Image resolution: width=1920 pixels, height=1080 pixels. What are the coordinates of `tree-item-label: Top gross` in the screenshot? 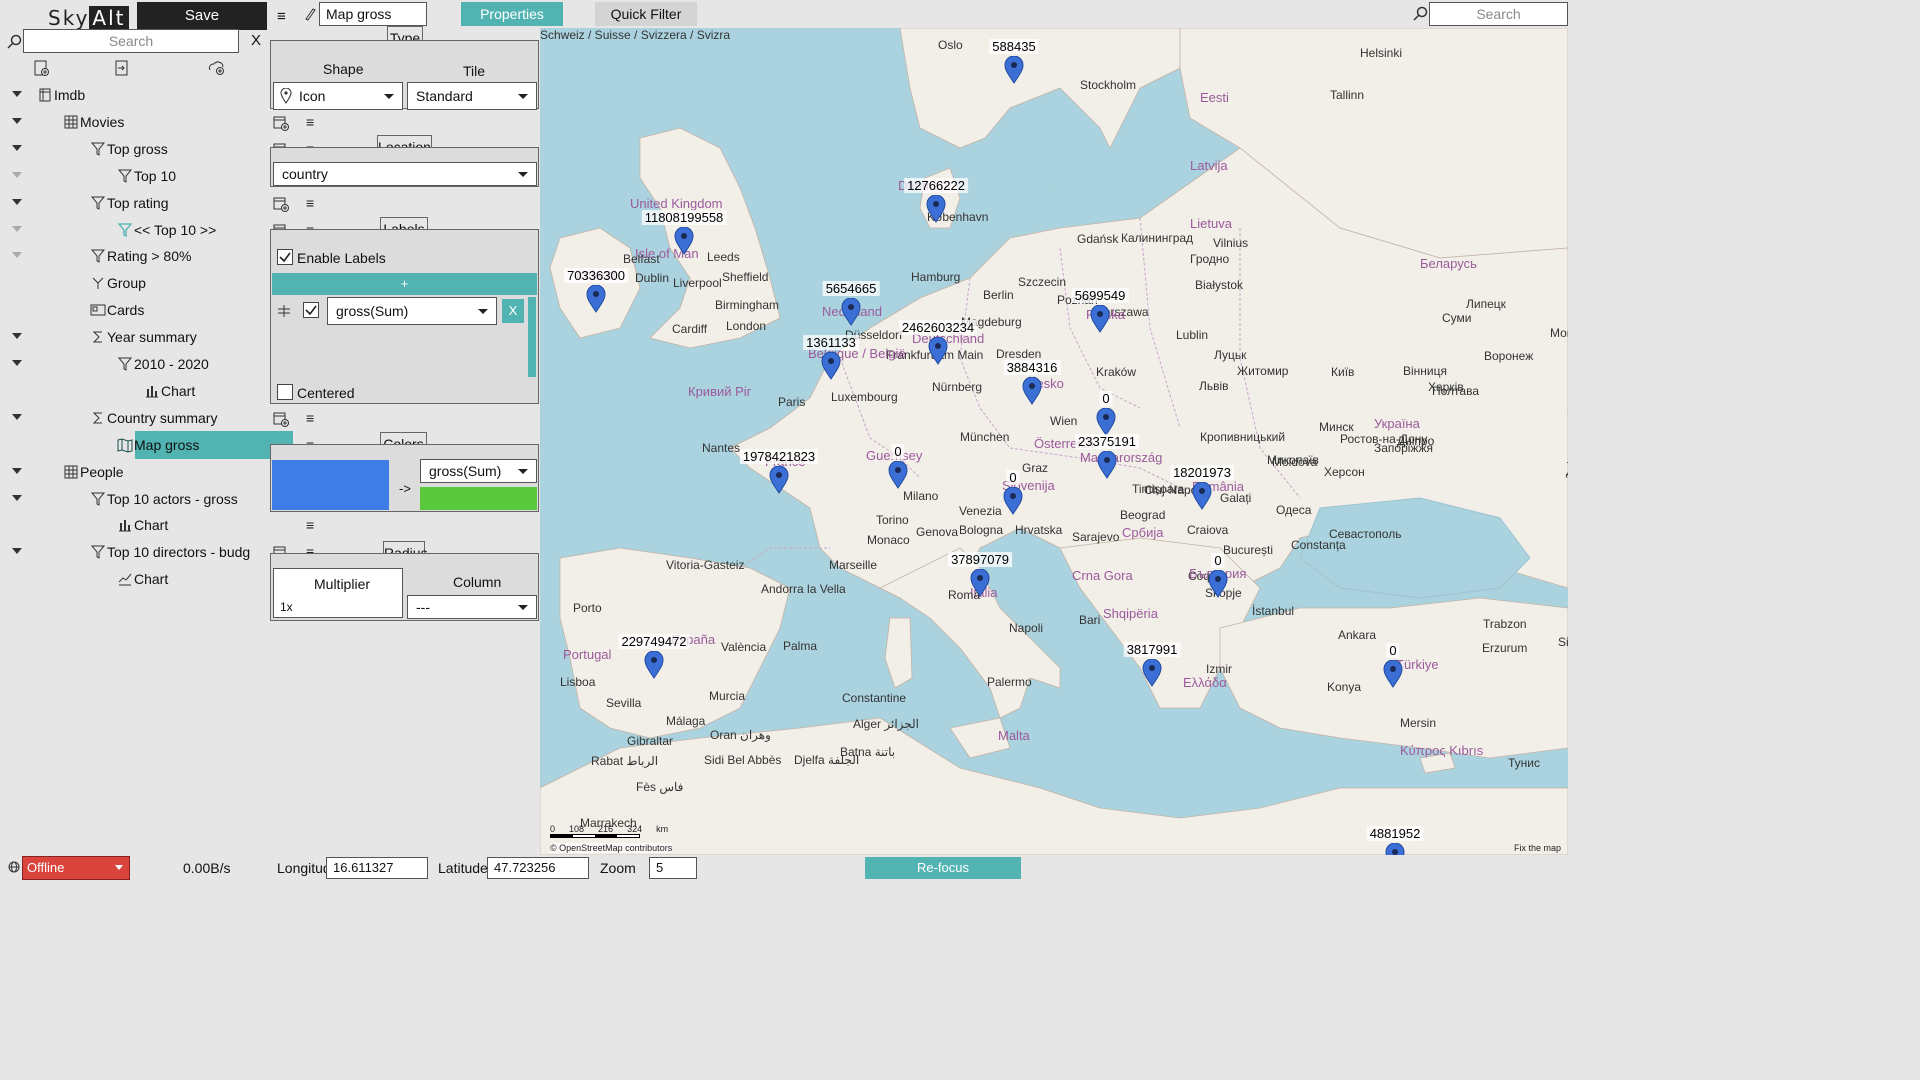 It's located at (137, 148).